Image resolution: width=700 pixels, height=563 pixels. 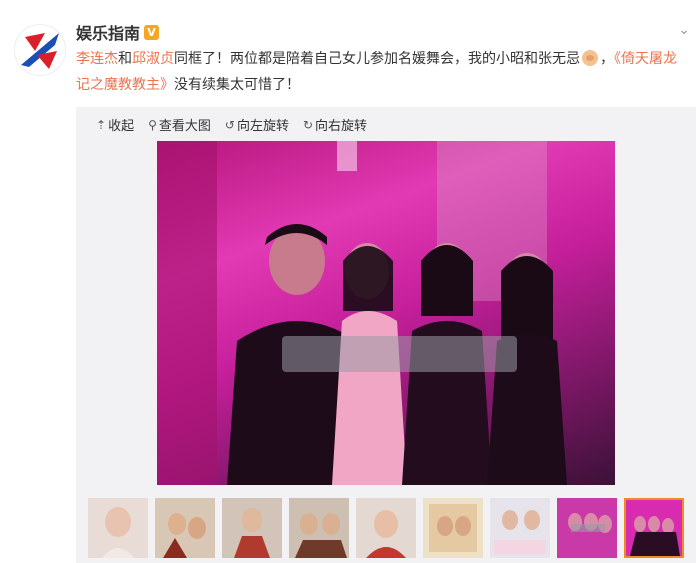 What do you see at coordinates (152, 32) in the screenshot?
I see `verified-icon: V` at bounding box center [152, 32].